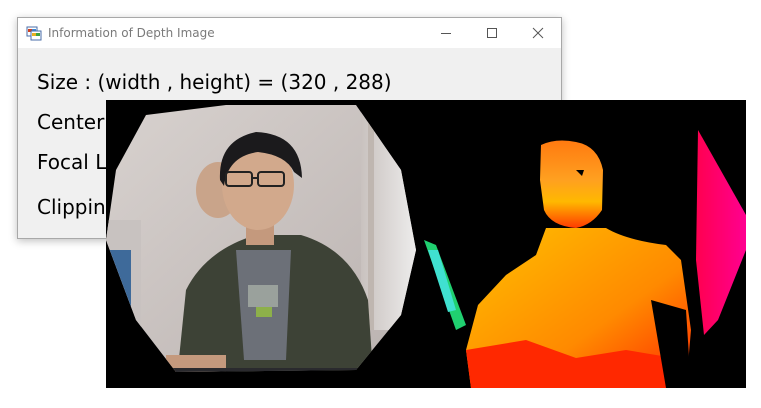  I want to click on maximize-button, so click(492, 33).